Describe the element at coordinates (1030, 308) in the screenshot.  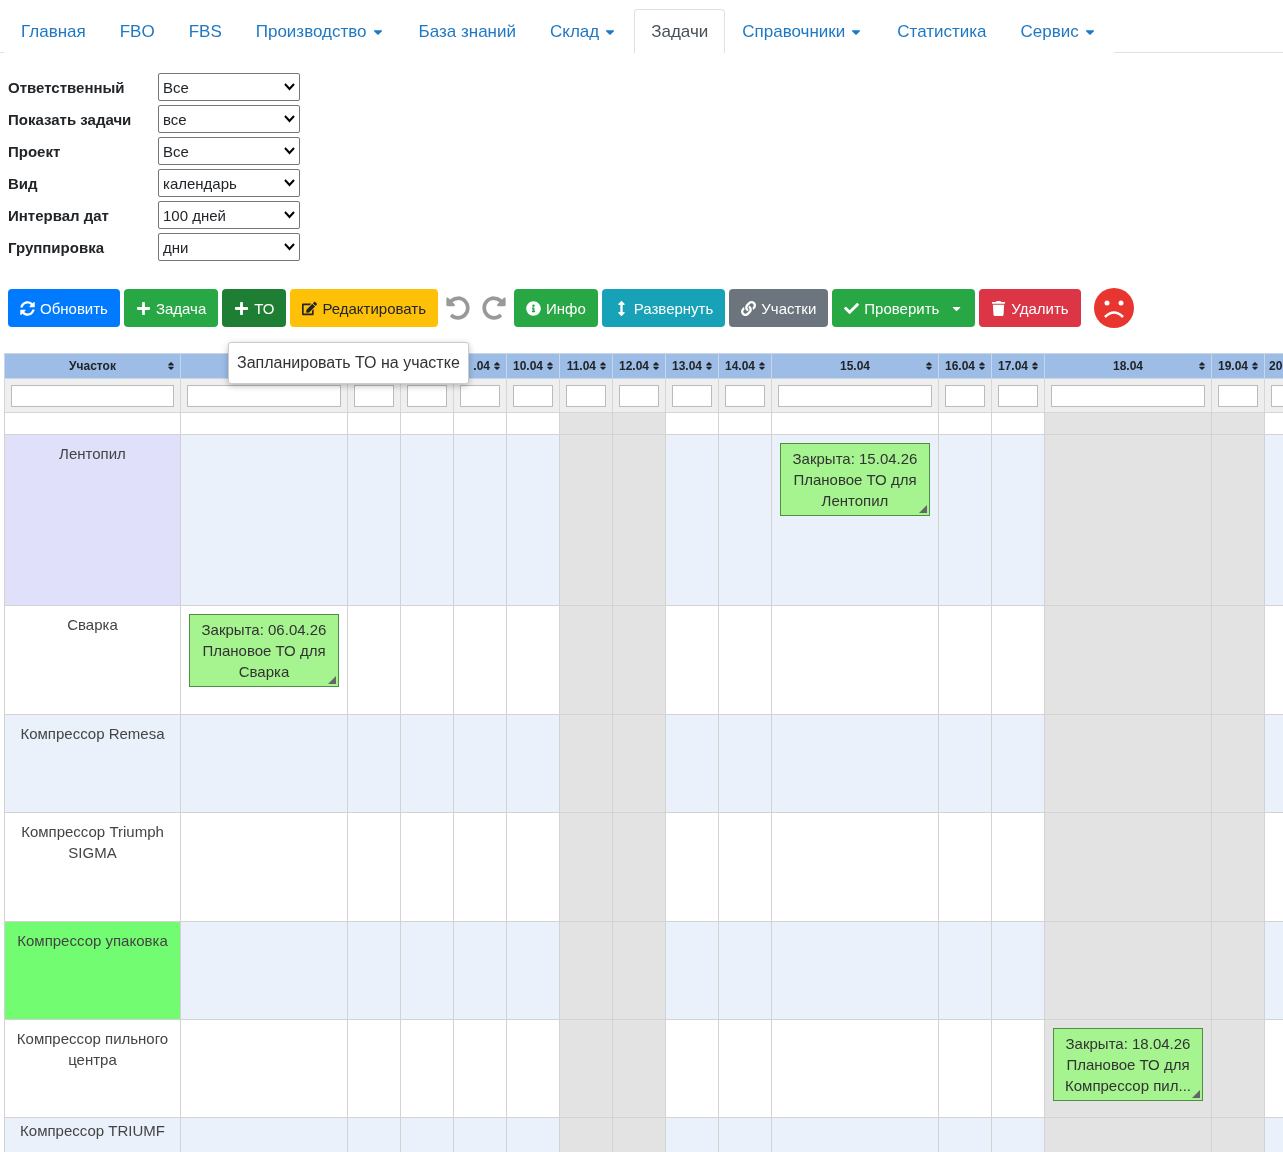
I see `toolbar-button: Удалить` at that location.